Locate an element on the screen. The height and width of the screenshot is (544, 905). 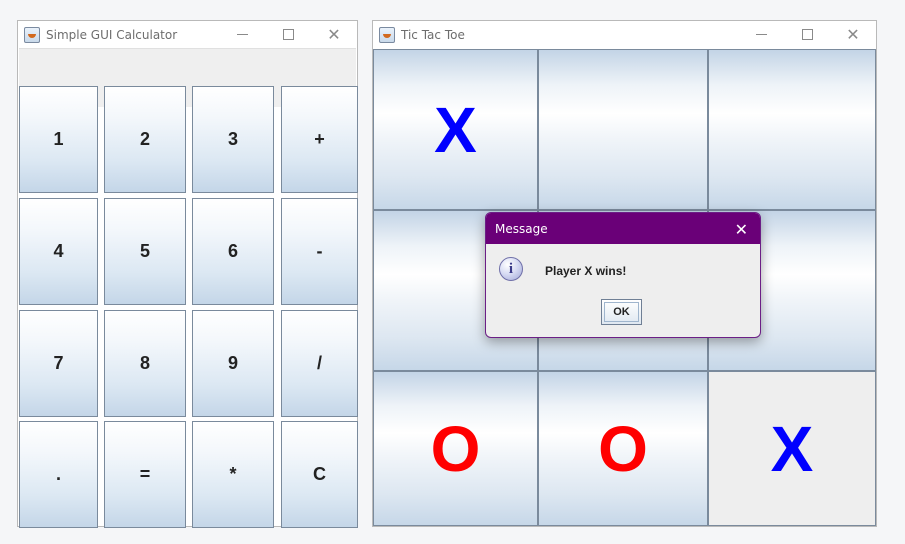
calc-button: 8 is located at coordinates (145, 363).